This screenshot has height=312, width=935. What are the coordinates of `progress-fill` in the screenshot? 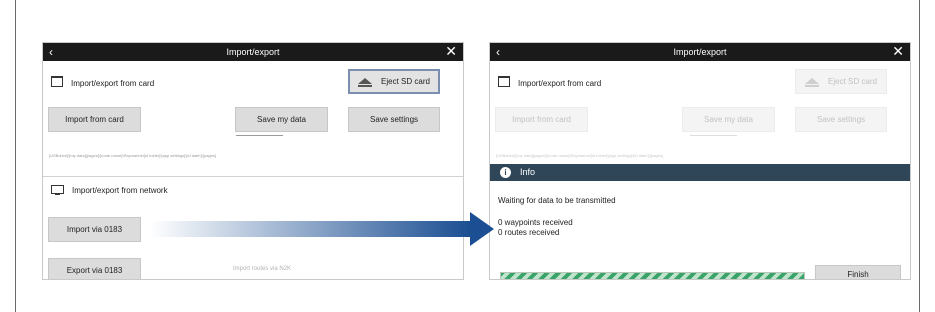 It's located at (652, 276).